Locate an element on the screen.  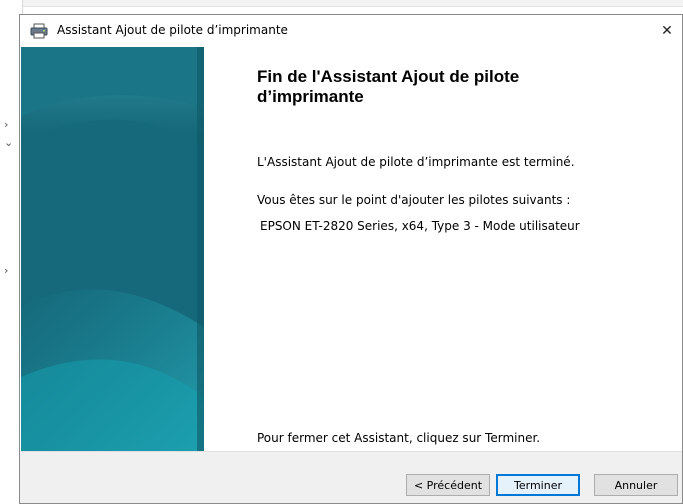
previous-button: < Précédent is located at coordinates (448, 485).